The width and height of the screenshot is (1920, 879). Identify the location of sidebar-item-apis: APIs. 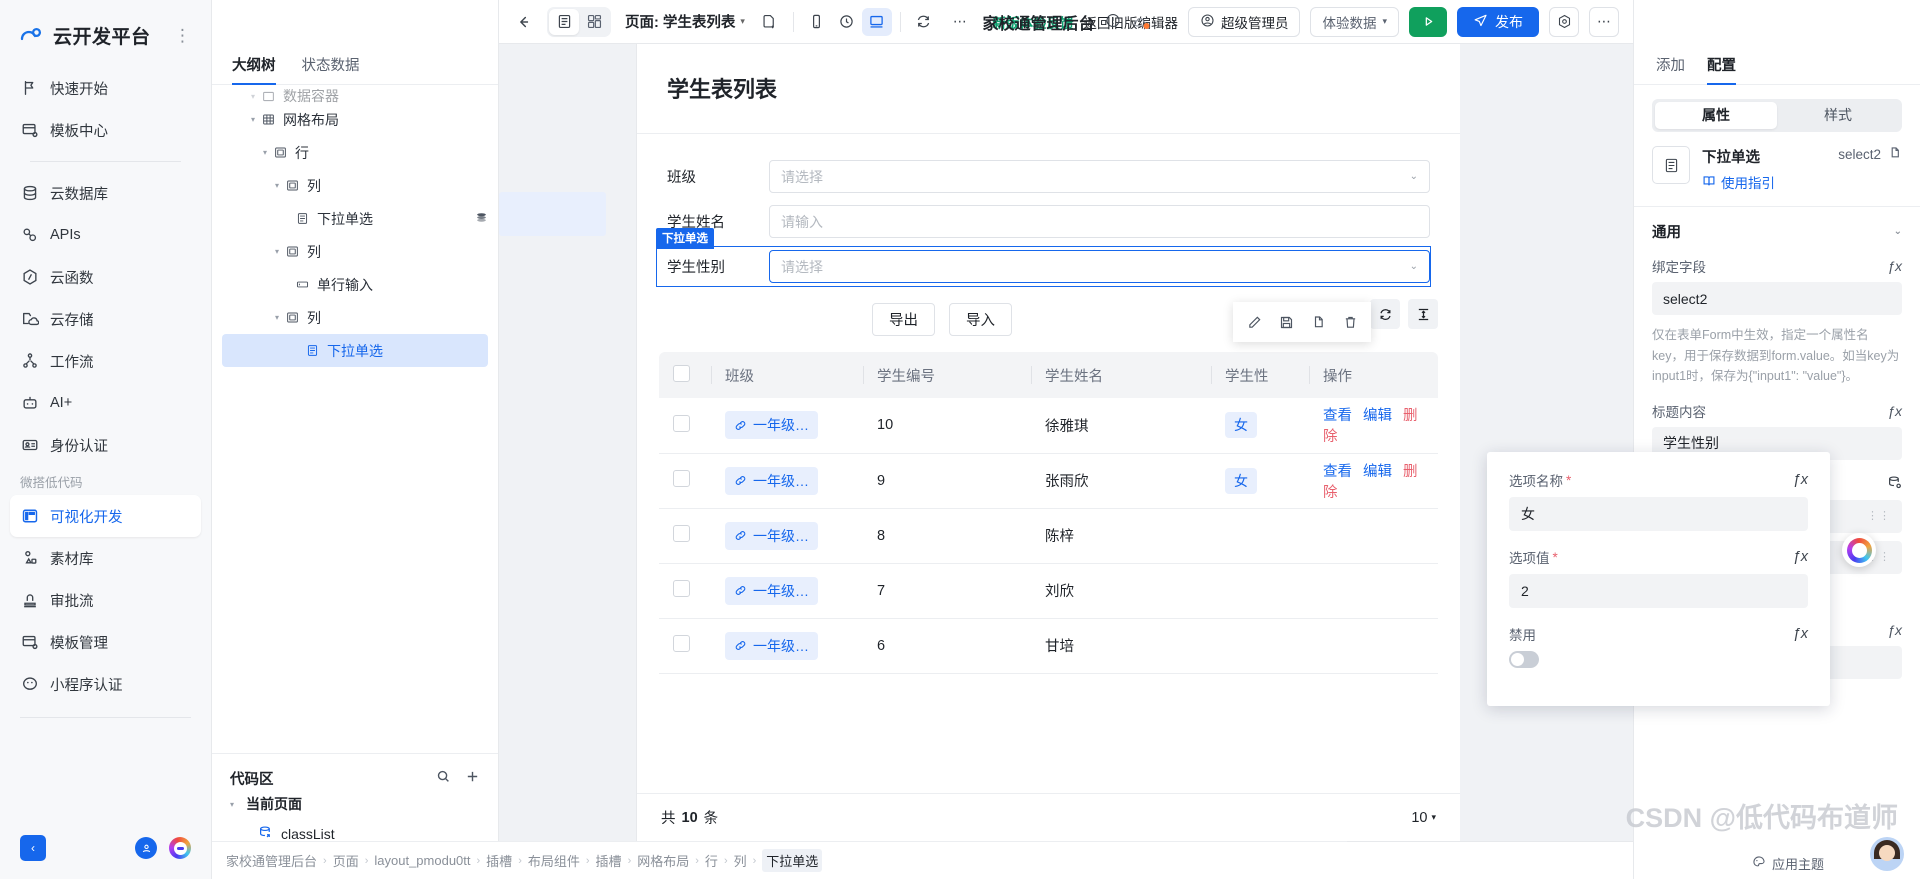
(105, 235).